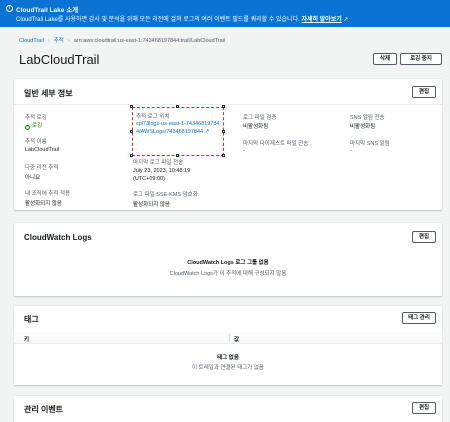  Describe the element at coordinates (9, 8) in the screenshot. I see `info-icon: i` at that location.